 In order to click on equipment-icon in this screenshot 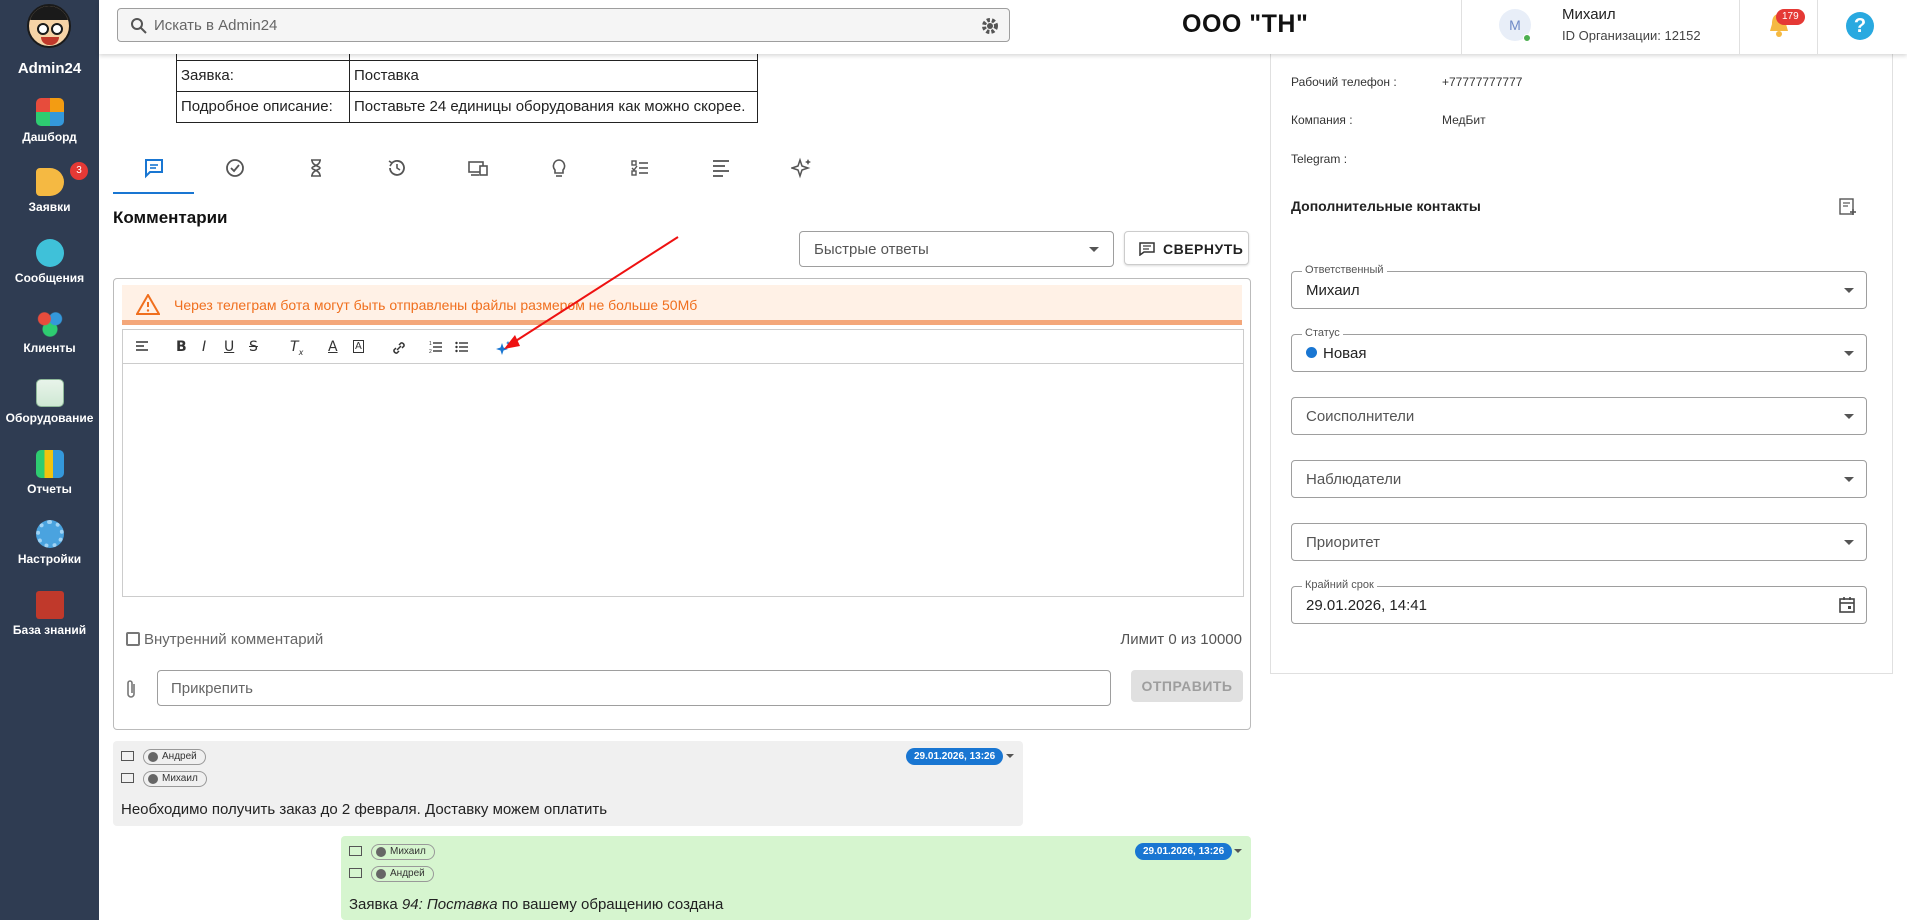, I will do `click(50, 393)`.